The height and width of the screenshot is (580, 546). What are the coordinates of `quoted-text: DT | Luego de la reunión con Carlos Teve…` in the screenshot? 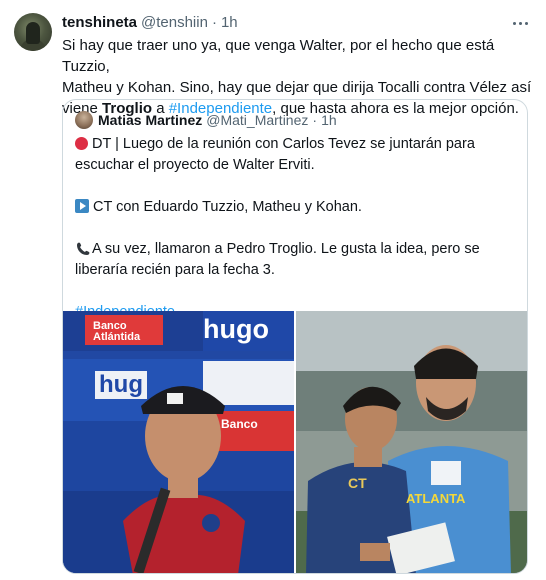 It's located at (275, 154).